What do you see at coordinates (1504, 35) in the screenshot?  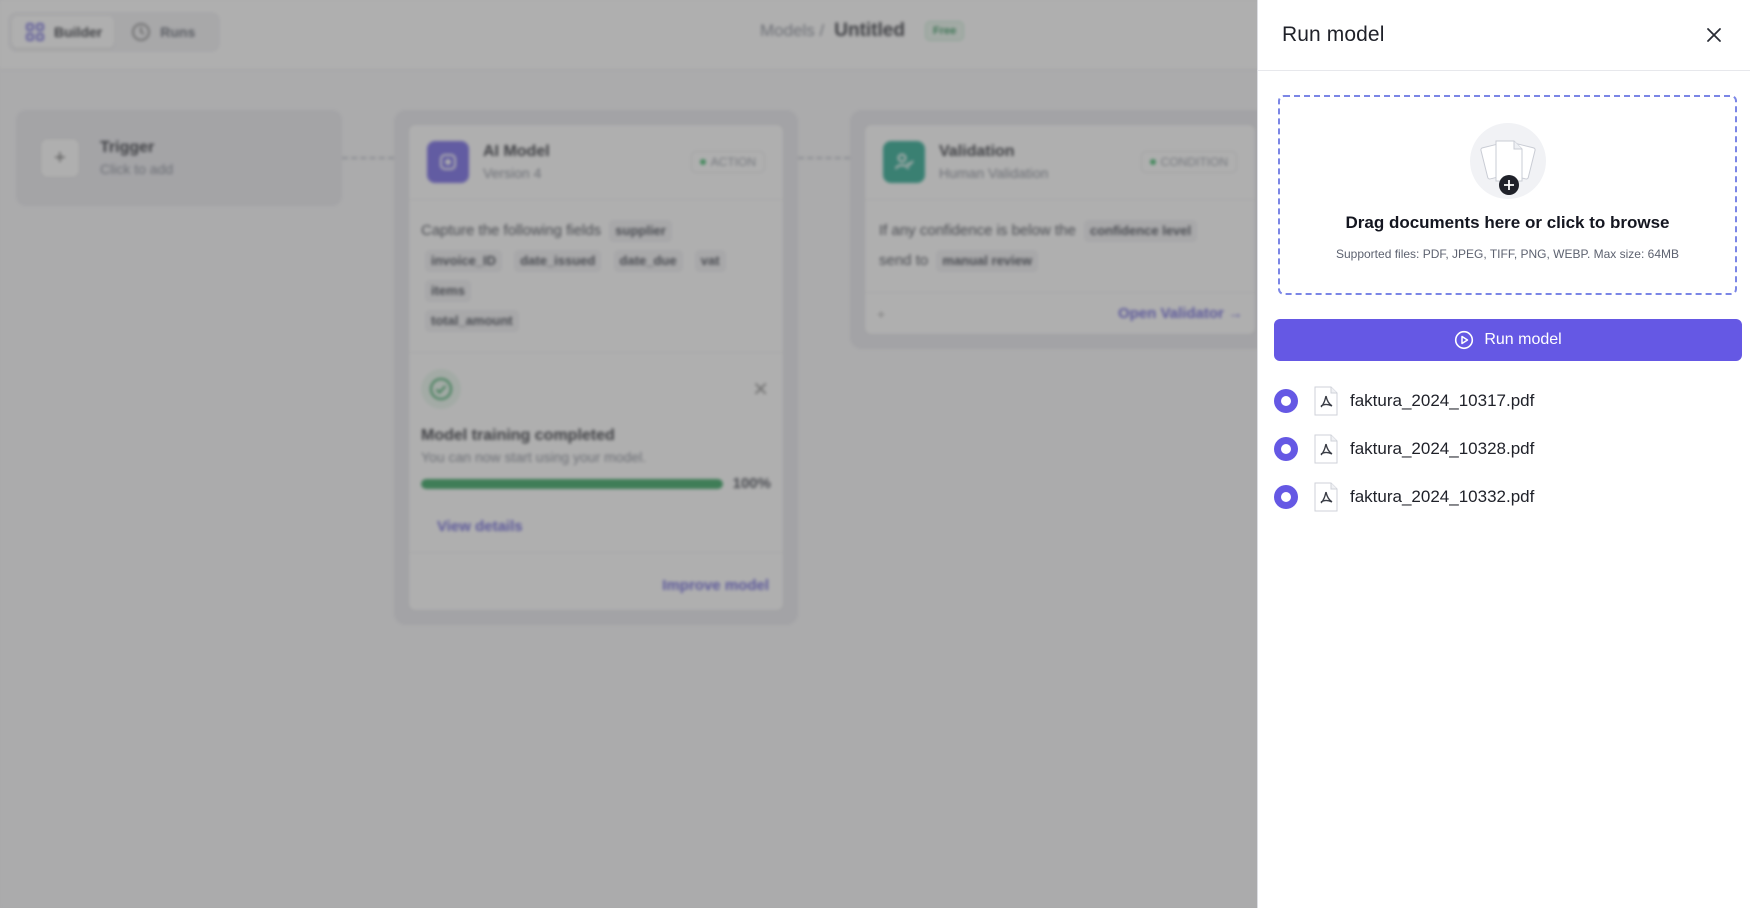 I see `drawer-header: Run model` at bounding box center [1504, 35].